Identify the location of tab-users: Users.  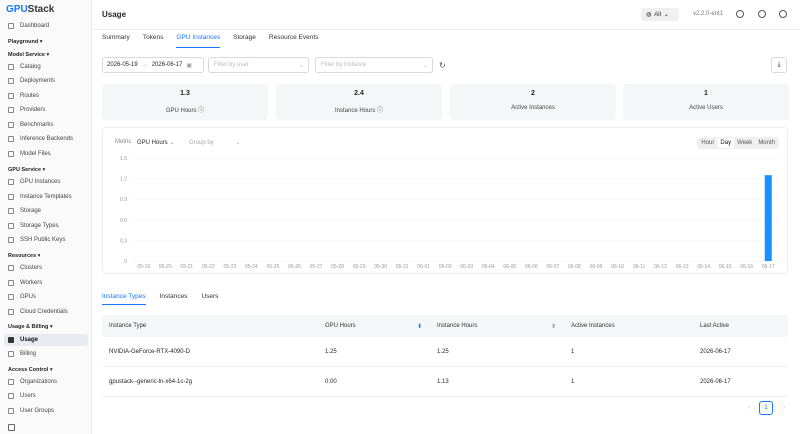
(209, 299).